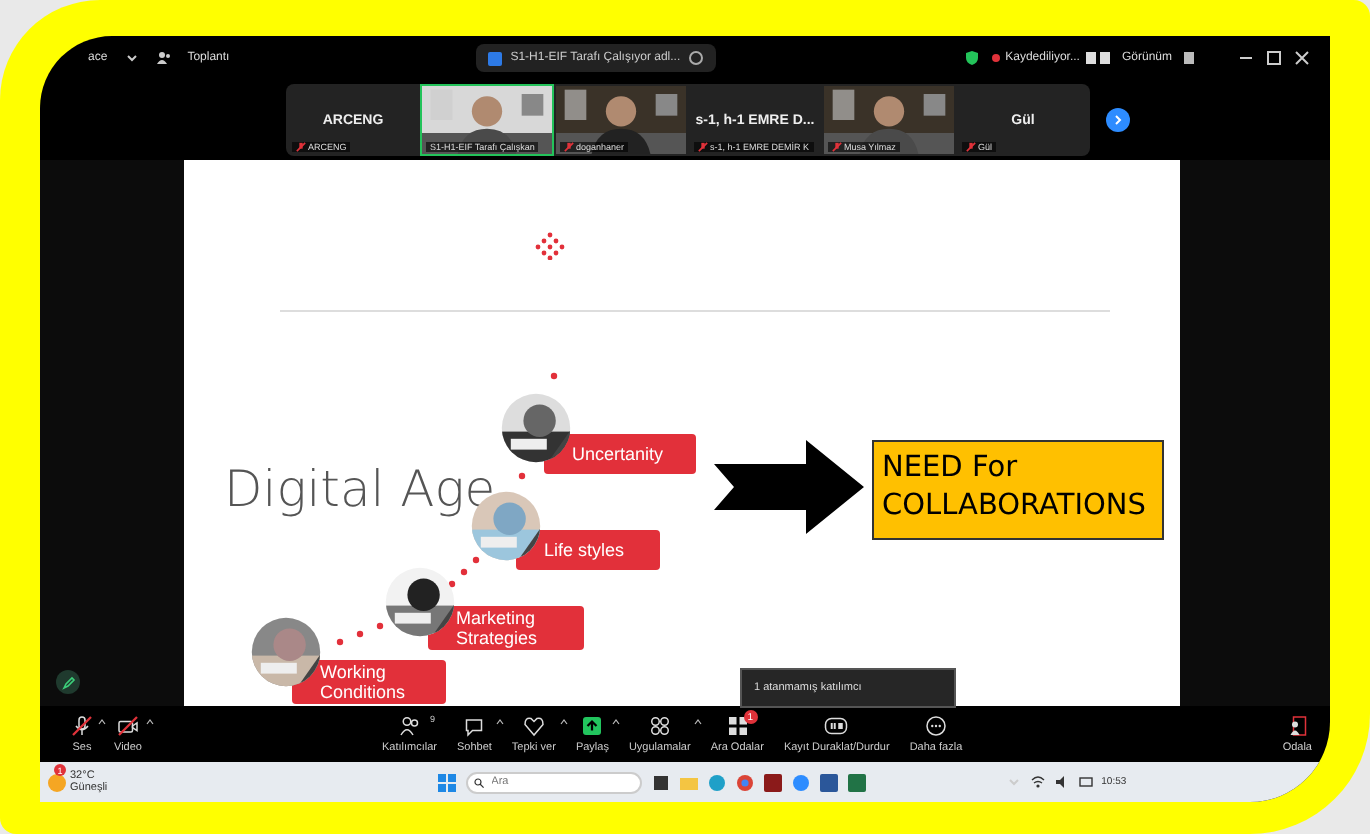 This screenshot has height=834, width=1370. I want to click on result-box: NEED For COLLABORATIONS, so click(1018, 490).